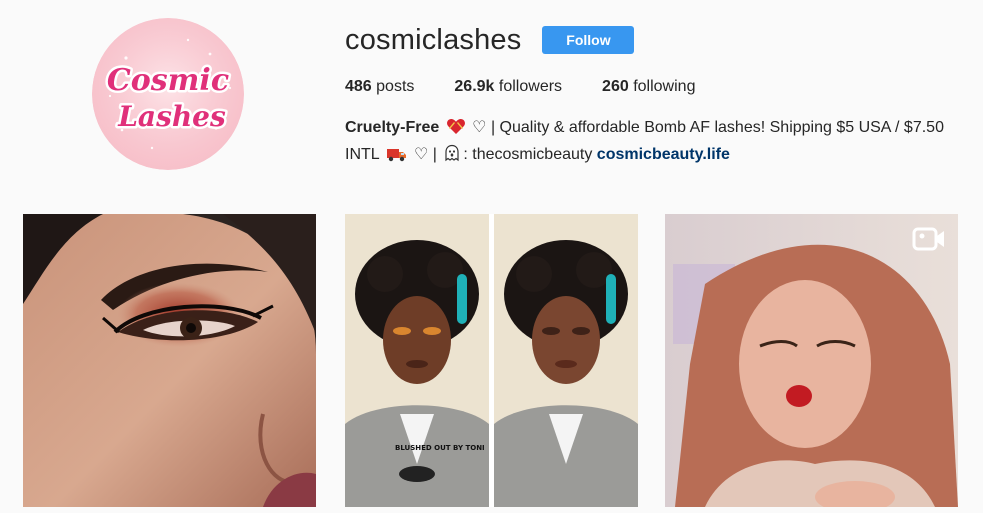  What do you see at coordinates (615, 86) in the screenshot?
I see `following-count: 260` at bounding box center [615, 86].